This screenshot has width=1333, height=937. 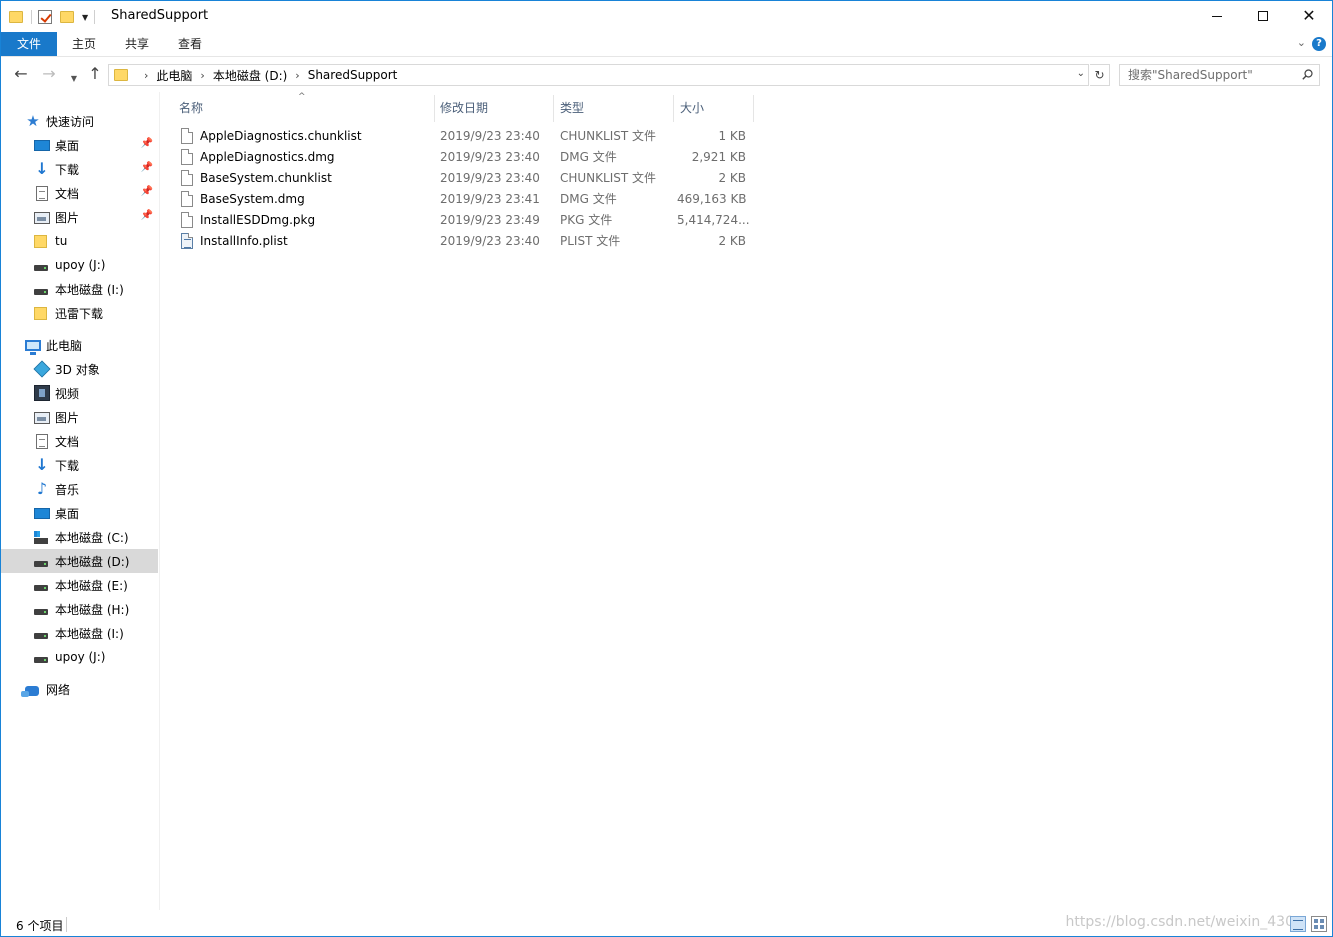 What do you see at coordinates (1309, 16) in the screenshot?
I see `close-button: ✕` at bounding box center [1309, 16].